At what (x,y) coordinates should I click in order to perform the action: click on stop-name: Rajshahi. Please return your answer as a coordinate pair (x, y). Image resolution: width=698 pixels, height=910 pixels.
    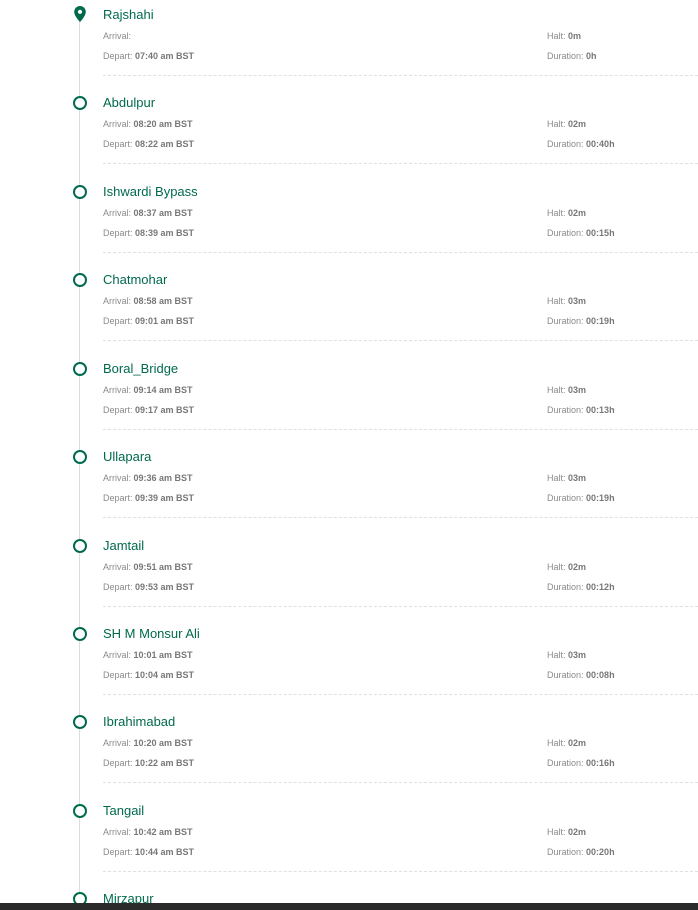
    Looking at the image, I should click on (128, 14).